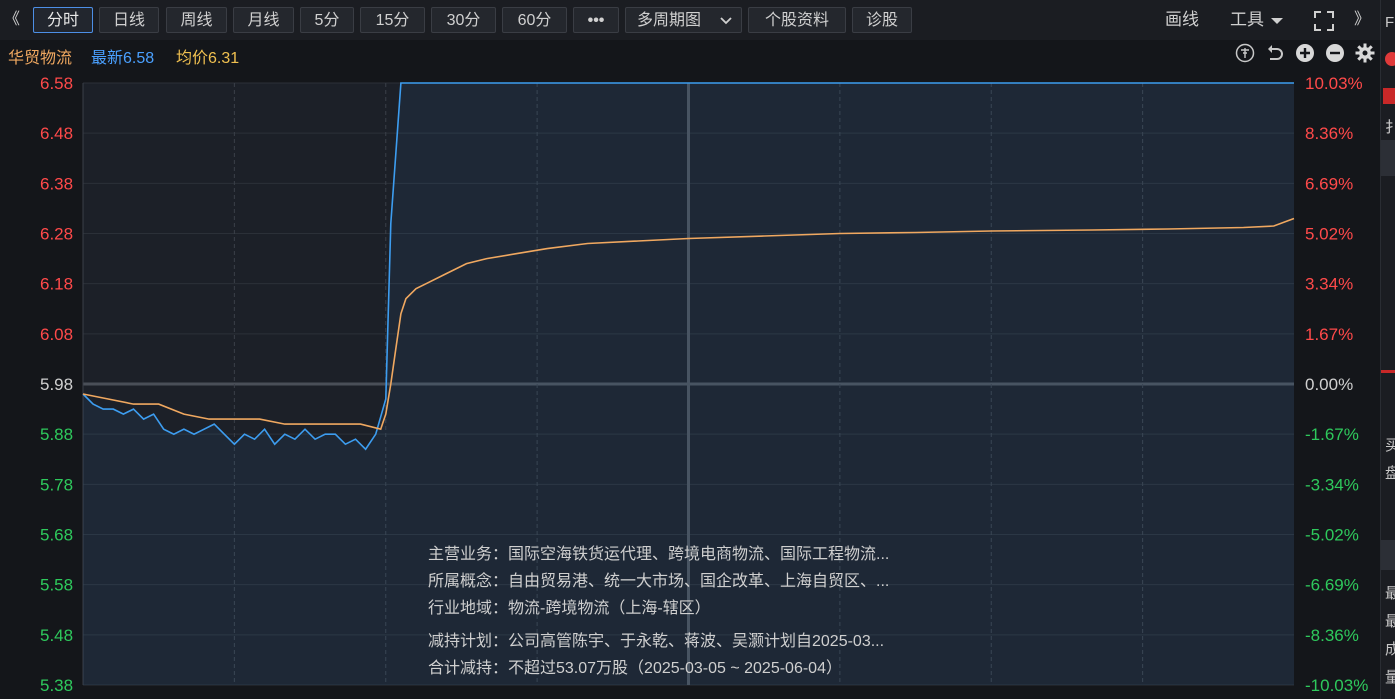  Describe the element at coordinates (1332, 434) in the screenshot. I see `y-right-tick: -1.67%` at that location.